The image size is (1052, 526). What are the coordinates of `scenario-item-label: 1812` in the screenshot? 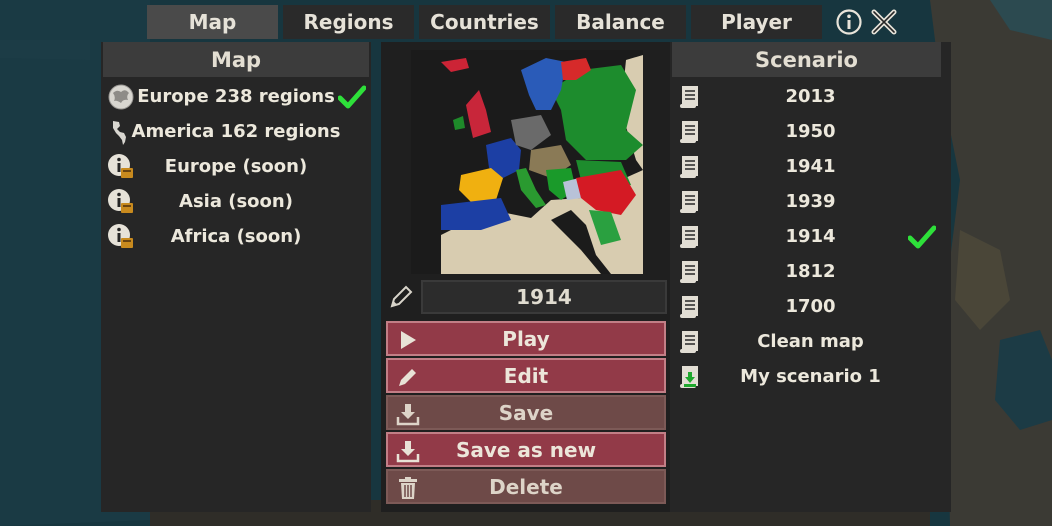 It's located at (810, 271).